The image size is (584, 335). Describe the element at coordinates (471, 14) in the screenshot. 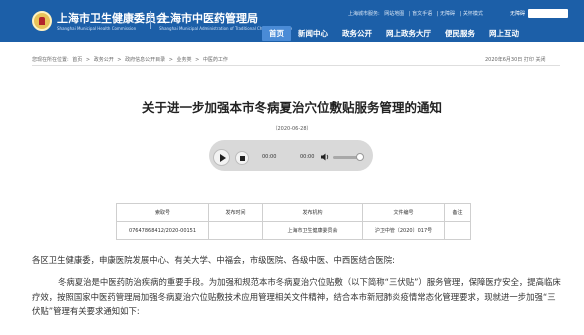

I see `util-link: | 关怀模式` at that location.